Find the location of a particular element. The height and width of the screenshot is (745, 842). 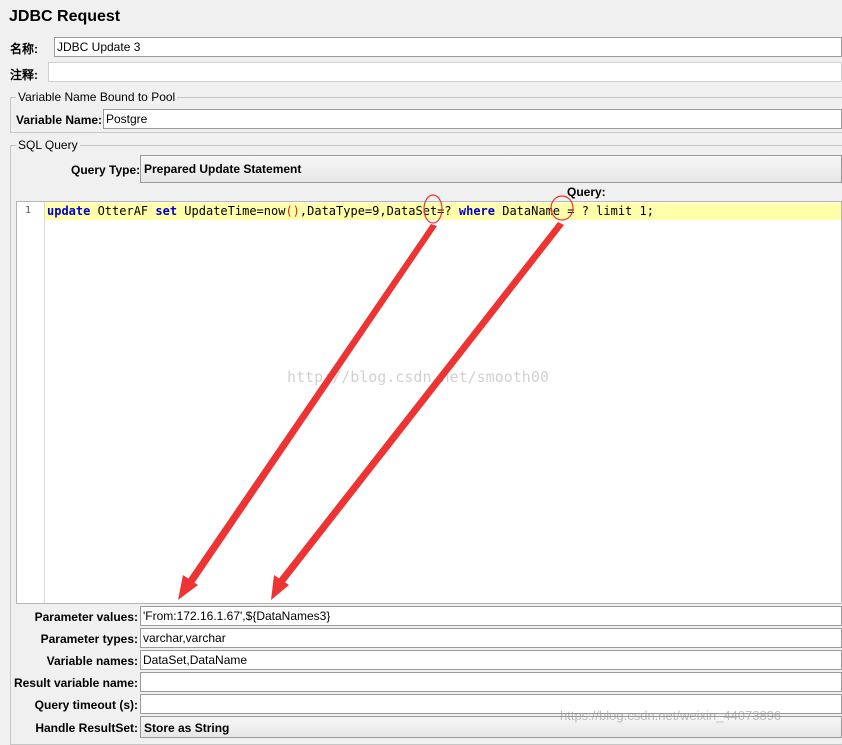

code-text: limit 1; is located at coordinates (621, 211).